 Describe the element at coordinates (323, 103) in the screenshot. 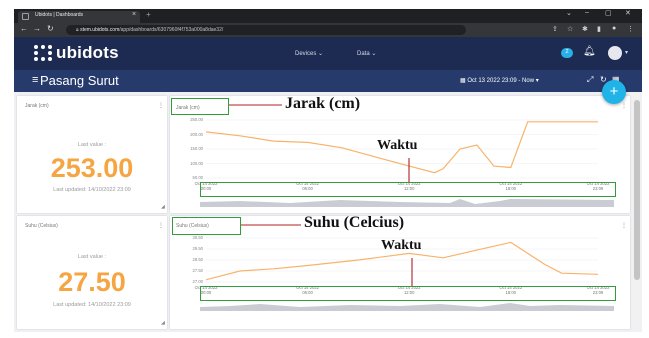

I see `jarak-annotation: Jarak (cm)` at that location.